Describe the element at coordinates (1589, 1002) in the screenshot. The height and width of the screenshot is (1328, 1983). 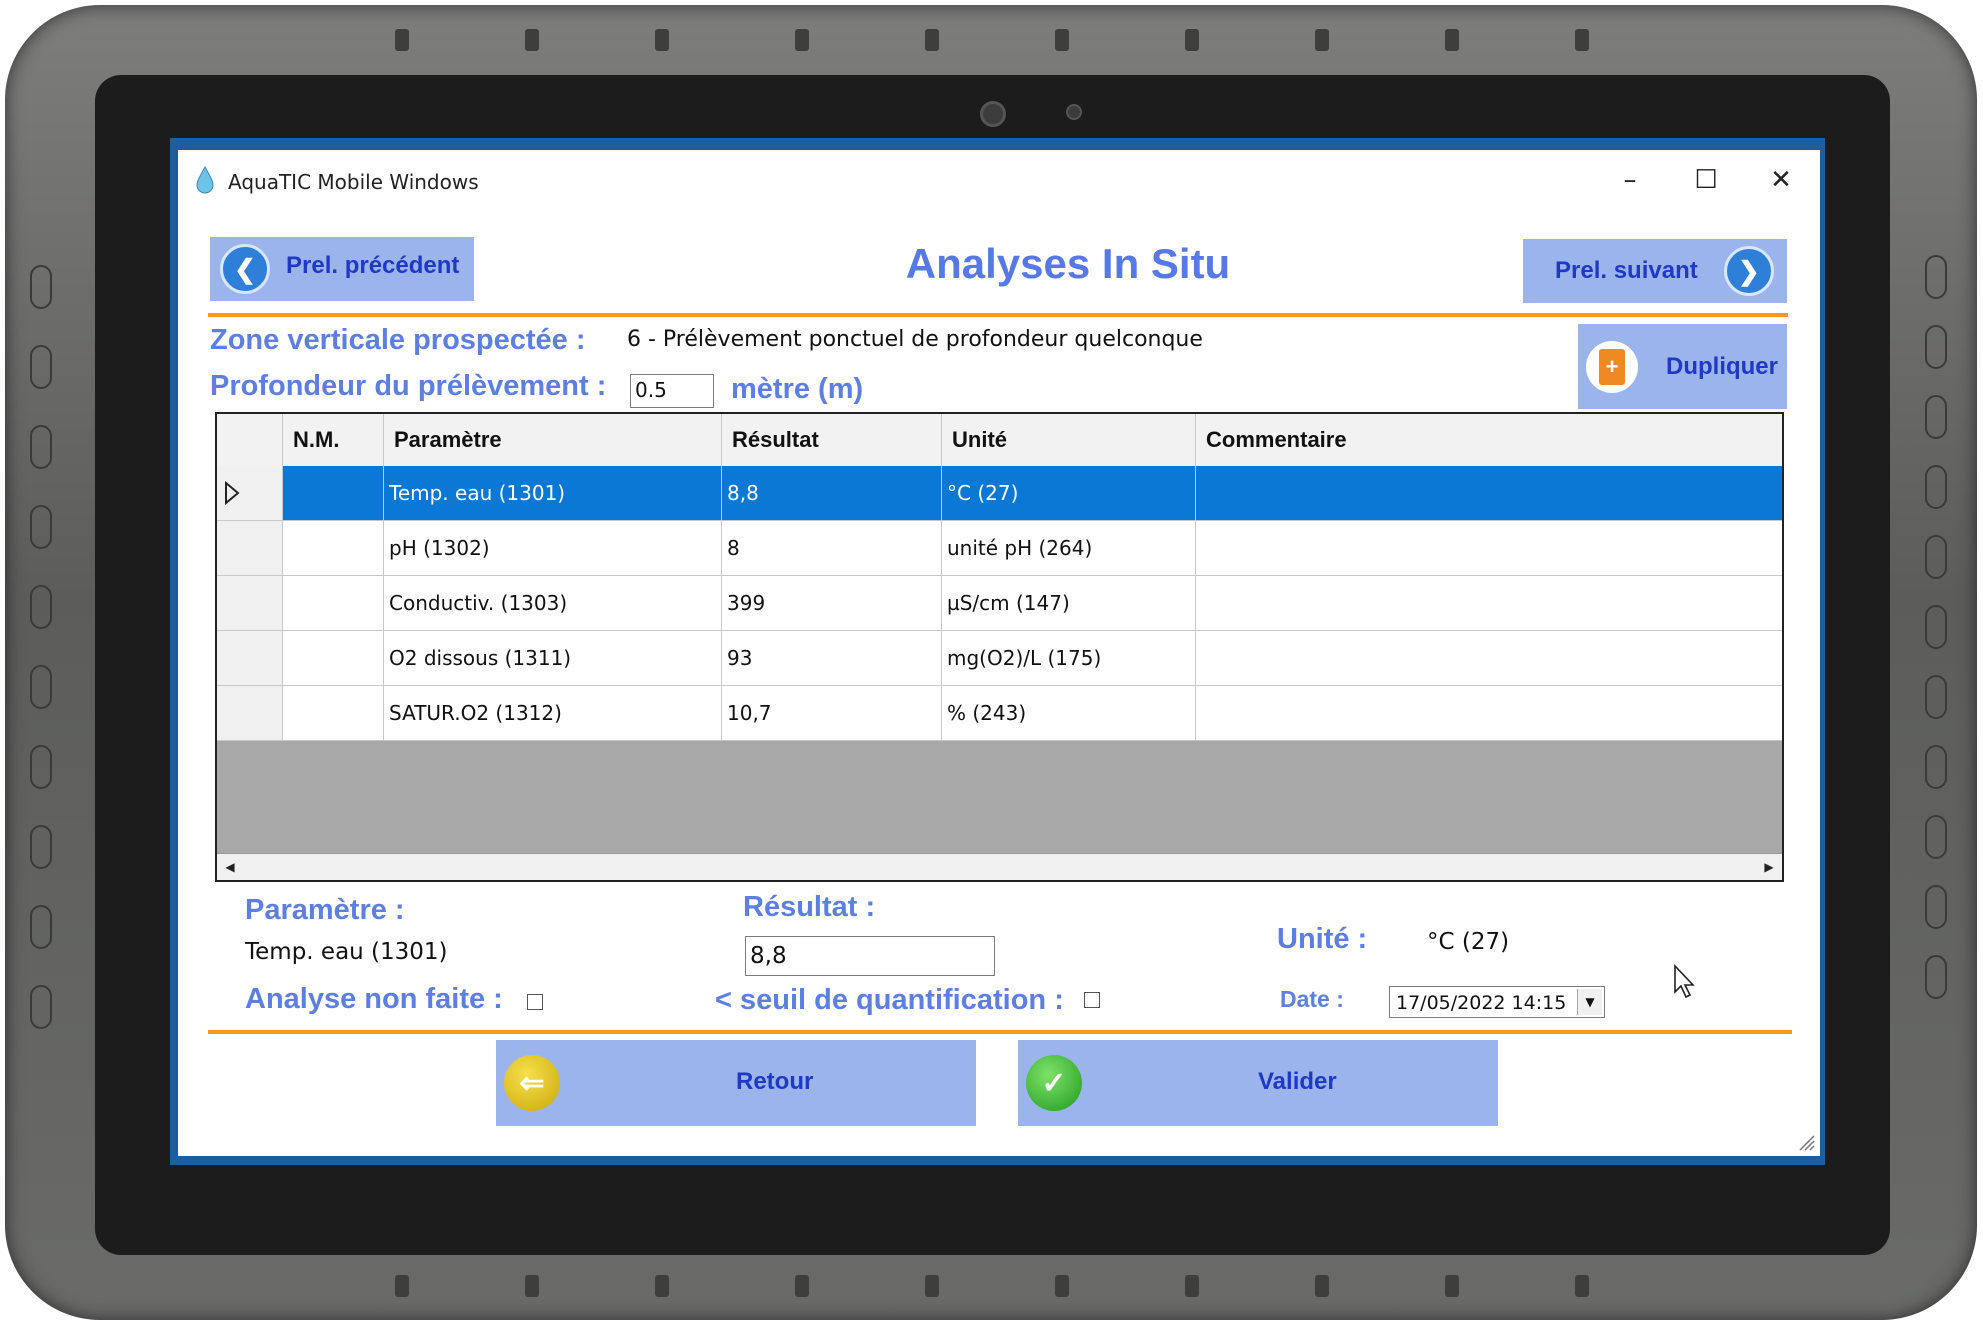
I see `chevron-down-icon: ▼` at that location.